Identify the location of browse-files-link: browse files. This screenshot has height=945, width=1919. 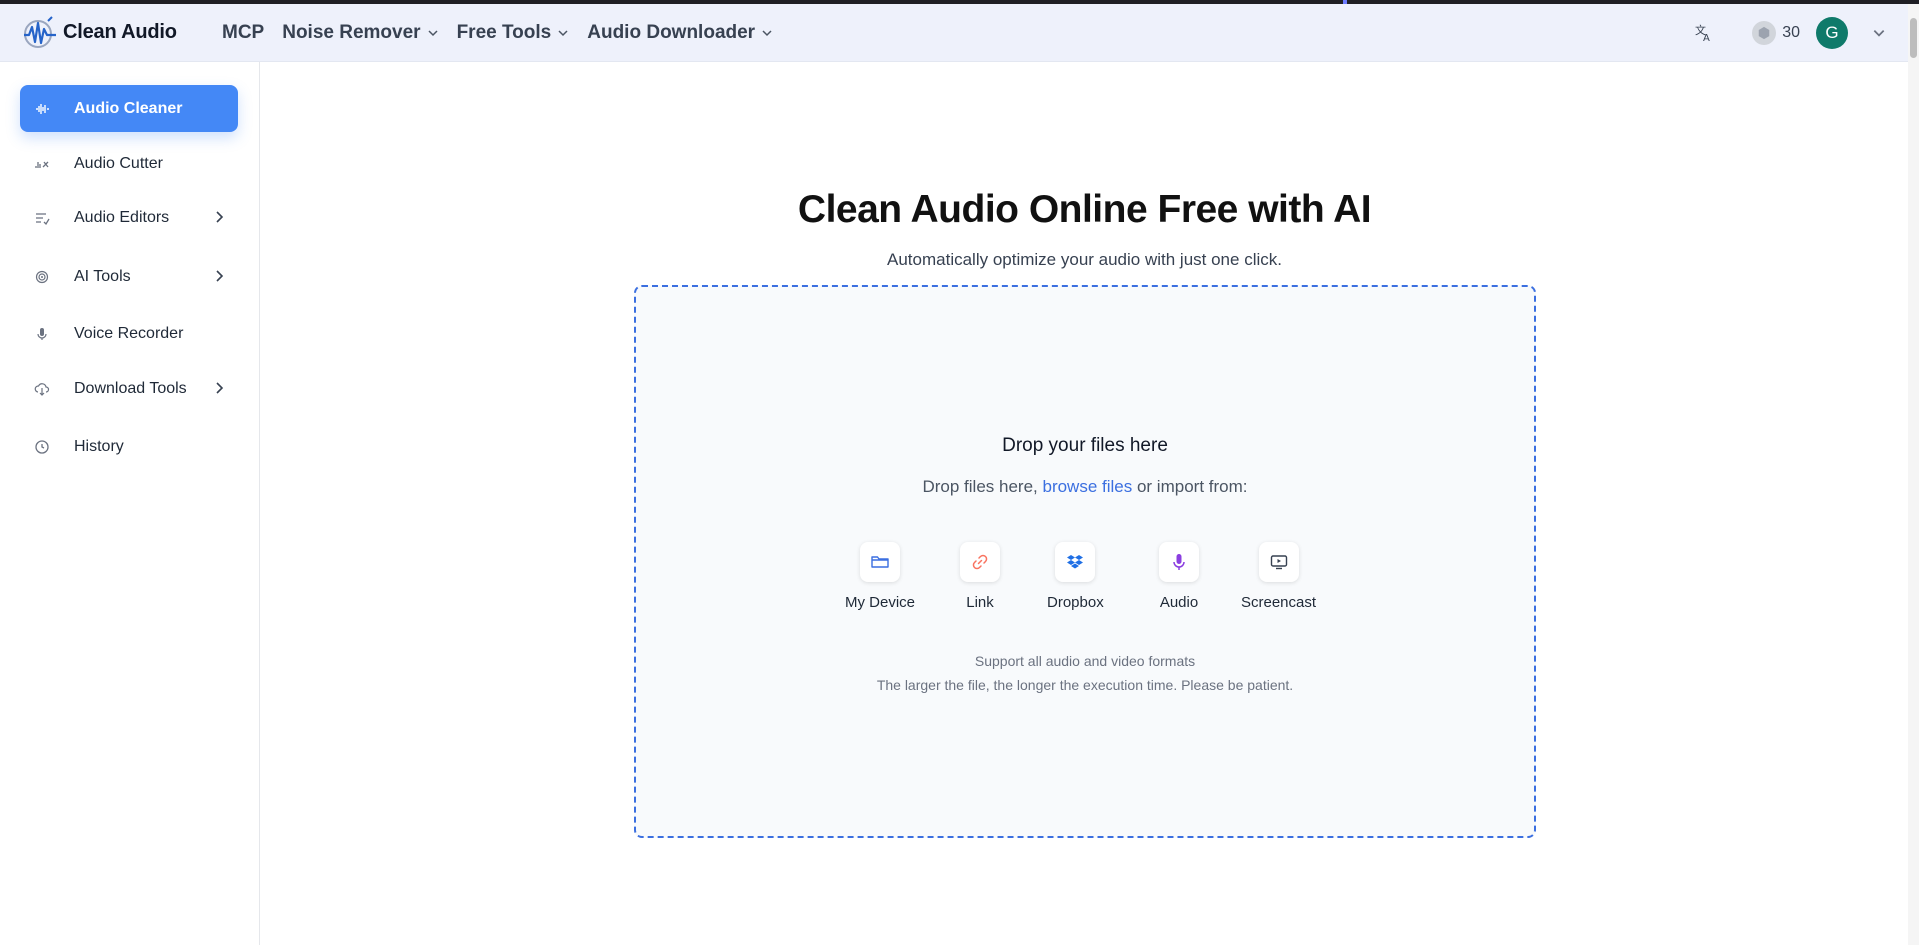
(1087, 486).